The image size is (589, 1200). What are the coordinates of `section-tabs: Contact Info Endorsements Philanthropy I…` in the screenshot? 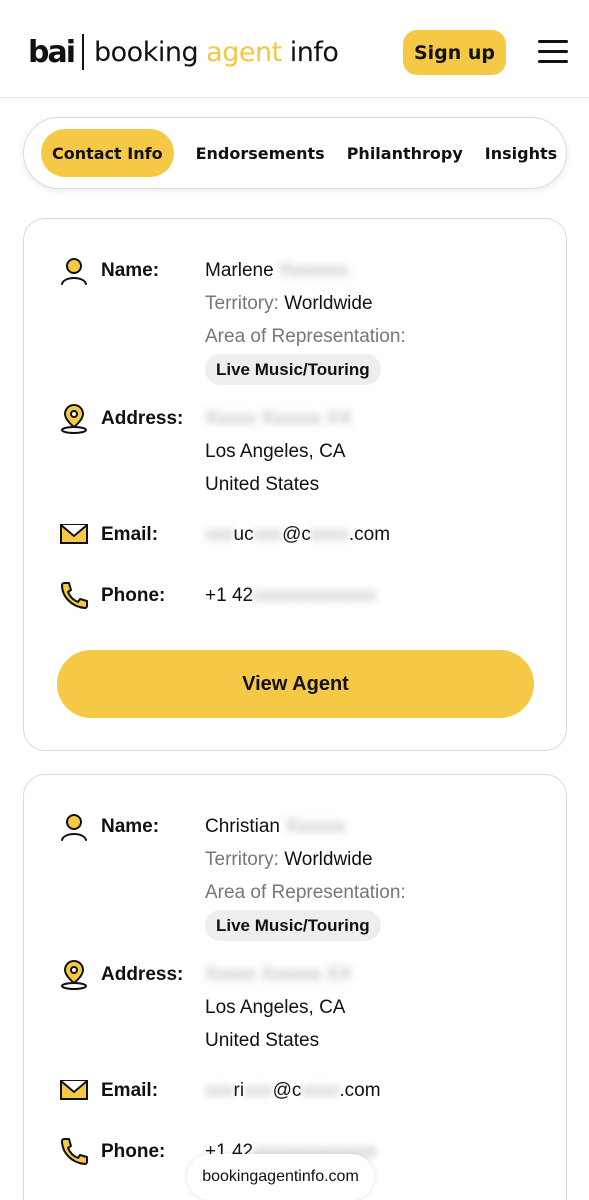 It's located at (295, 153).